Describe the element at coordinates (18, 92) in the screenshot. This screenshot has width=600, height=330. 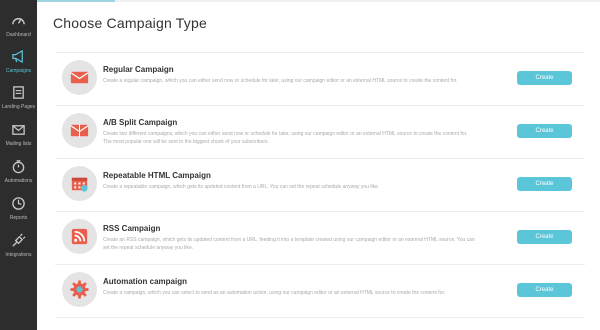
I see `landing-page-icon` at that location.